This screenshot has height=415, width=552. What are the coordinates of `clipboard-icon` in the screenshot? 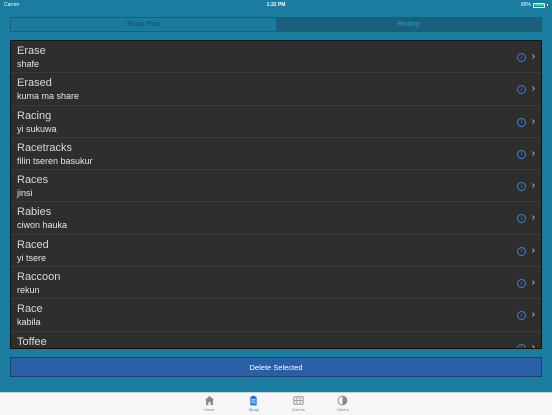 It's located at (253, 400).